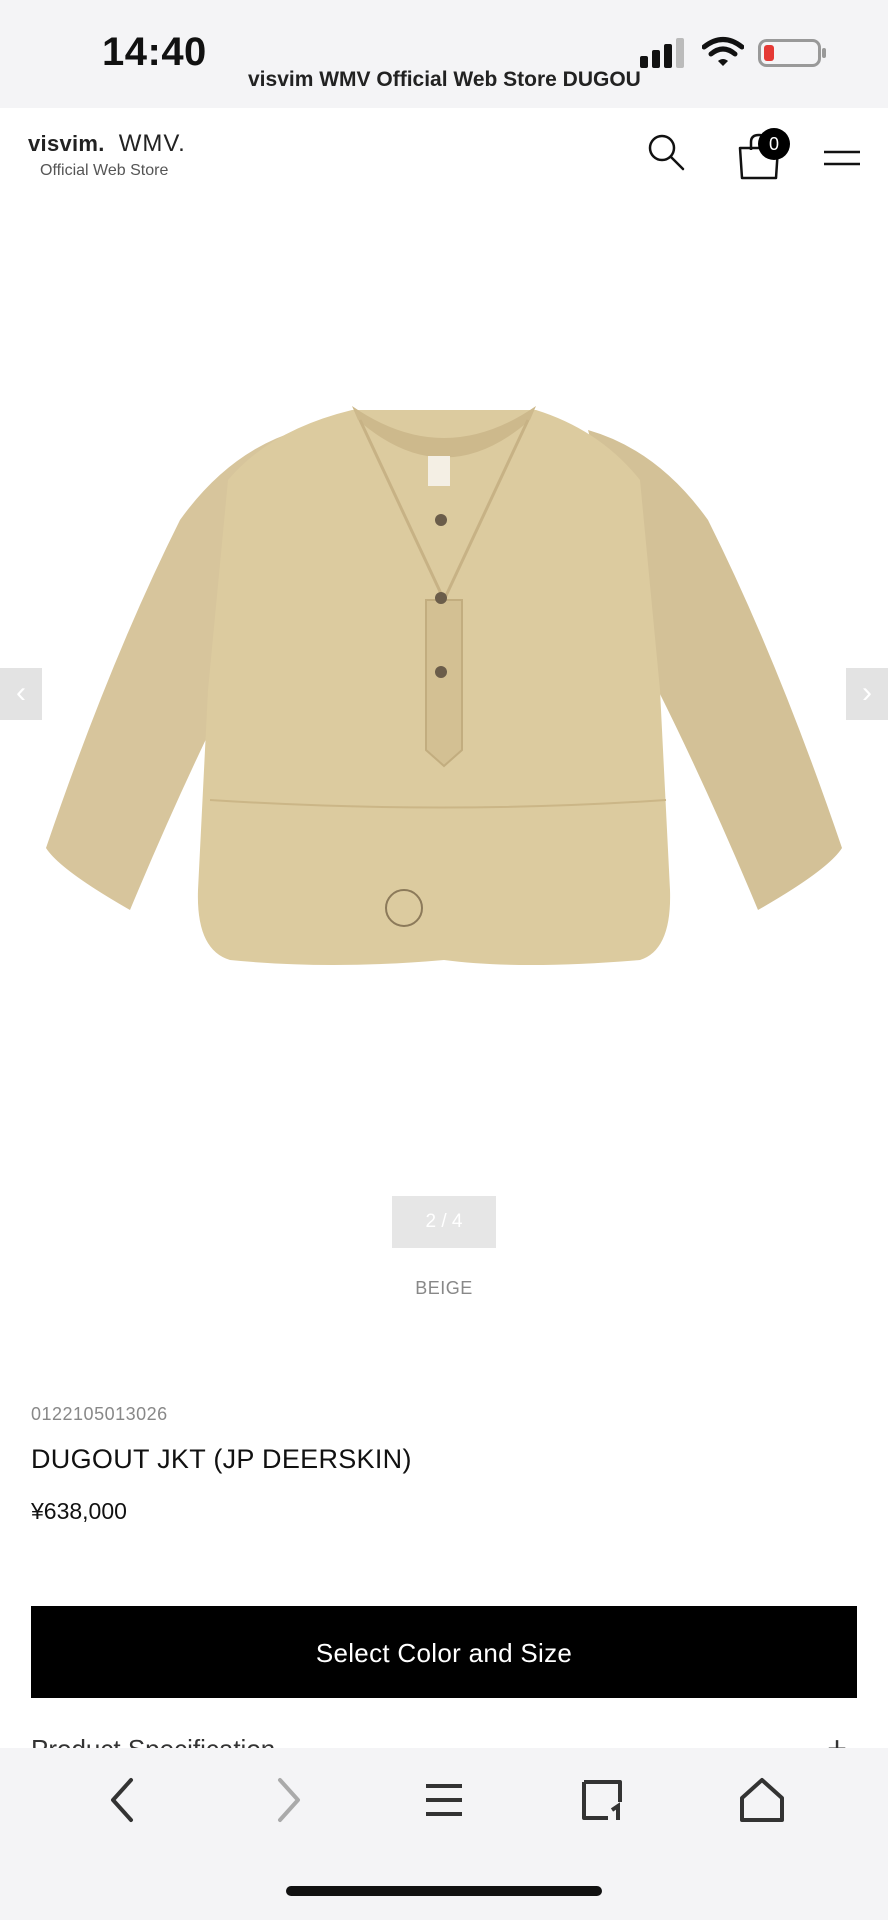 This screenshot has width=888, height=1920. What do you see at coordinates (21, 694) in the screenshot?
I see `prev-image-button: ‹` at bounding box center [21, 694].